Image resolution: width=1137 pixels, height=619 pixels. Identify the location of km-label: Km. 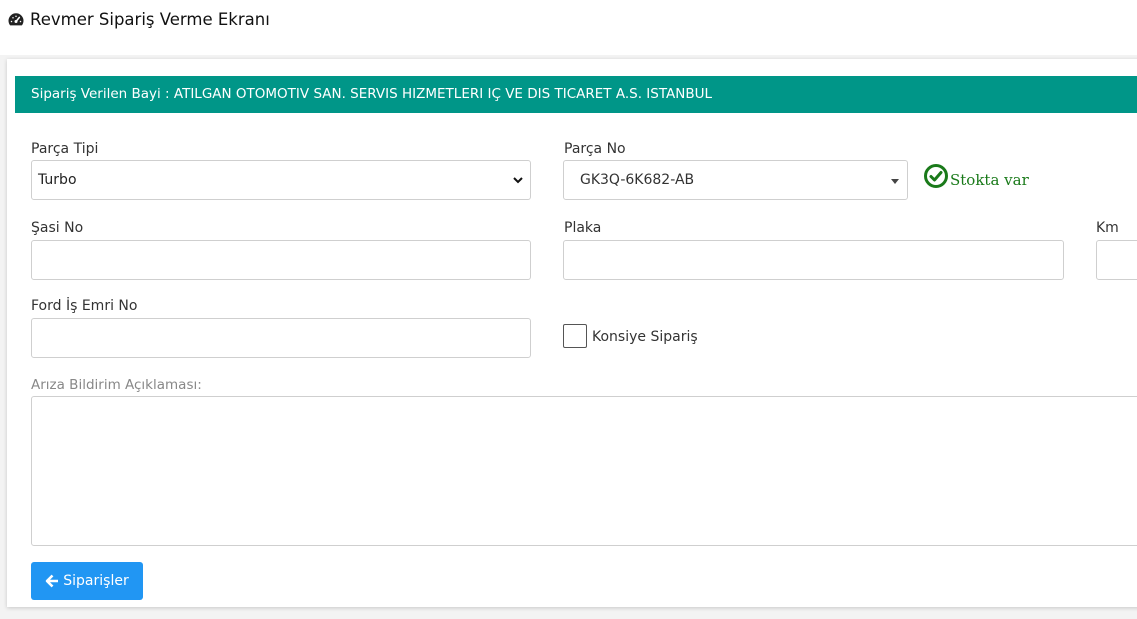
(1107, 228).